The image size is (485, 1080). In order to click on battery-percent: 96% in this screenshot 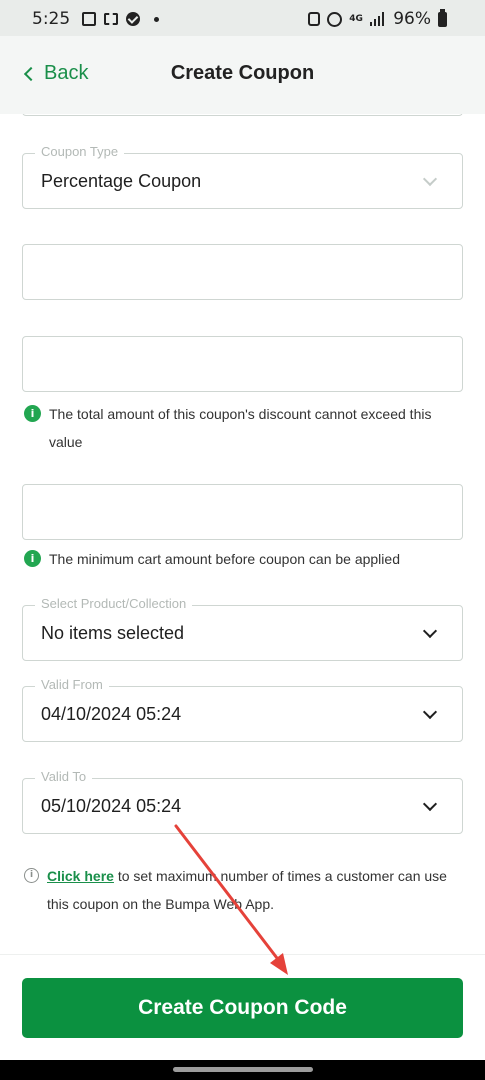, I will do `click(412, 19)`.